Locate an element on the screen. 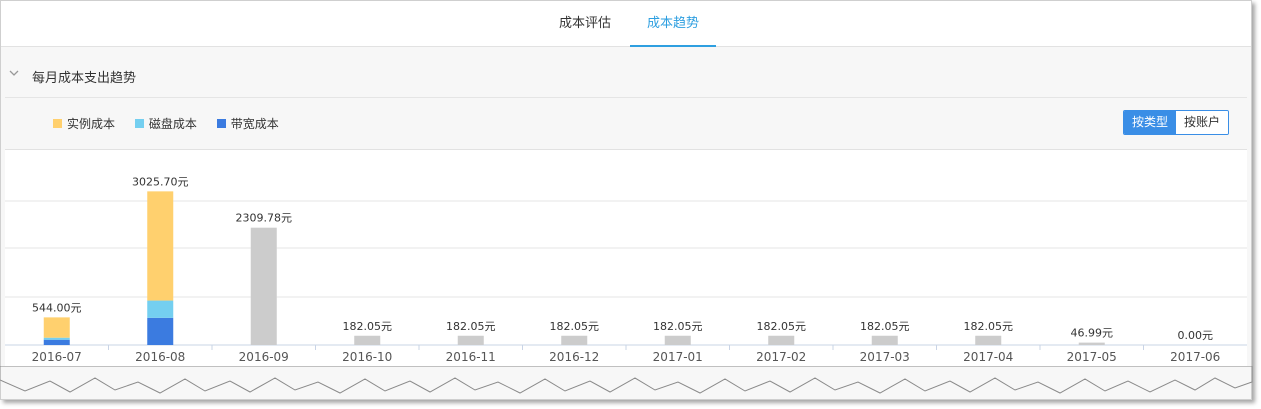 The height and width of the screenshot is (409, 1261). x-tick-label: 2017-04 is located at coordinates (988, 357).